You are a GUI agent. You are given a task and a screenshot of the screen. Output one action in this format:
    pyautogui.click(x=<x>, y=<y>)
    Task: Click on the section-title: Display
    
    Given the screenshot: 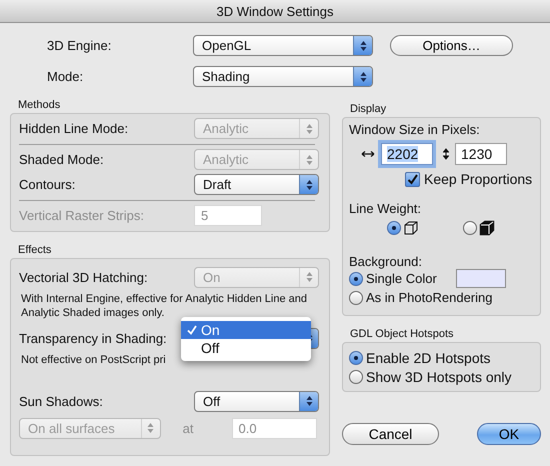 What is the action you would take?
    pyautogui.click(x=368, y=110)
    